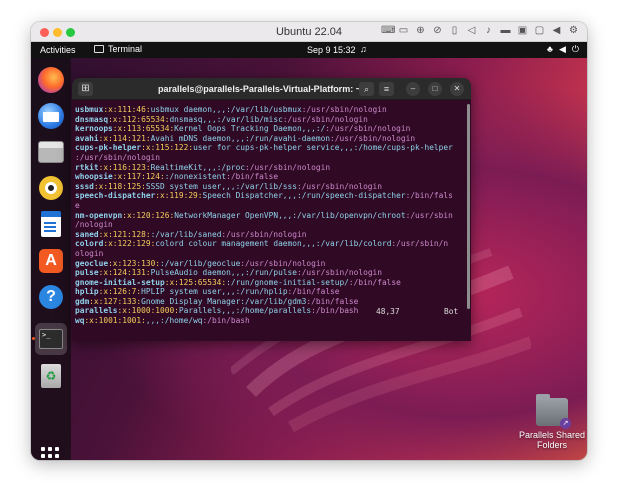 The image size is (618, 500). What do you see at coordinates (99, 215) in the screenshot?
I see `passwd-username: nm-openvpn` at bounding box center [99, 215].